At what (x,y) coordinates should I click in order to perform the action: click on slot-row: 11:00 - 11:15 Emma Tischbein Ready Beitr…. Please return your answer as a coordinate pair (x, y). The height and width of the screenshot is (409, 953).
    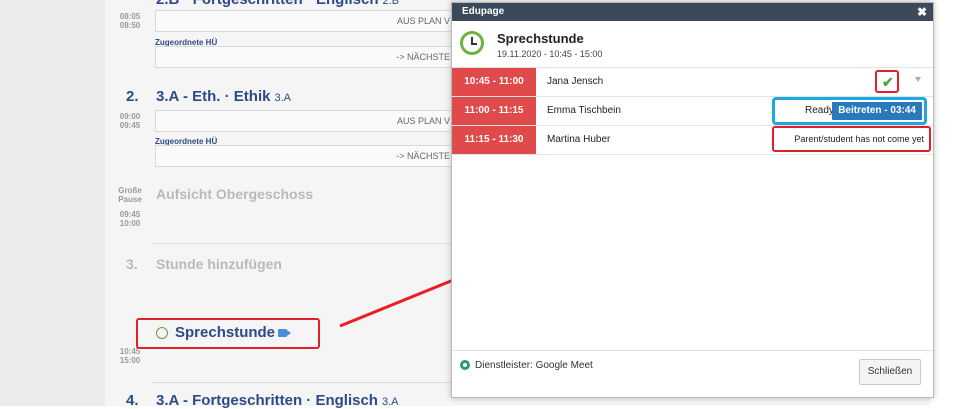
    Looking at the image, I should click on (692, 111).